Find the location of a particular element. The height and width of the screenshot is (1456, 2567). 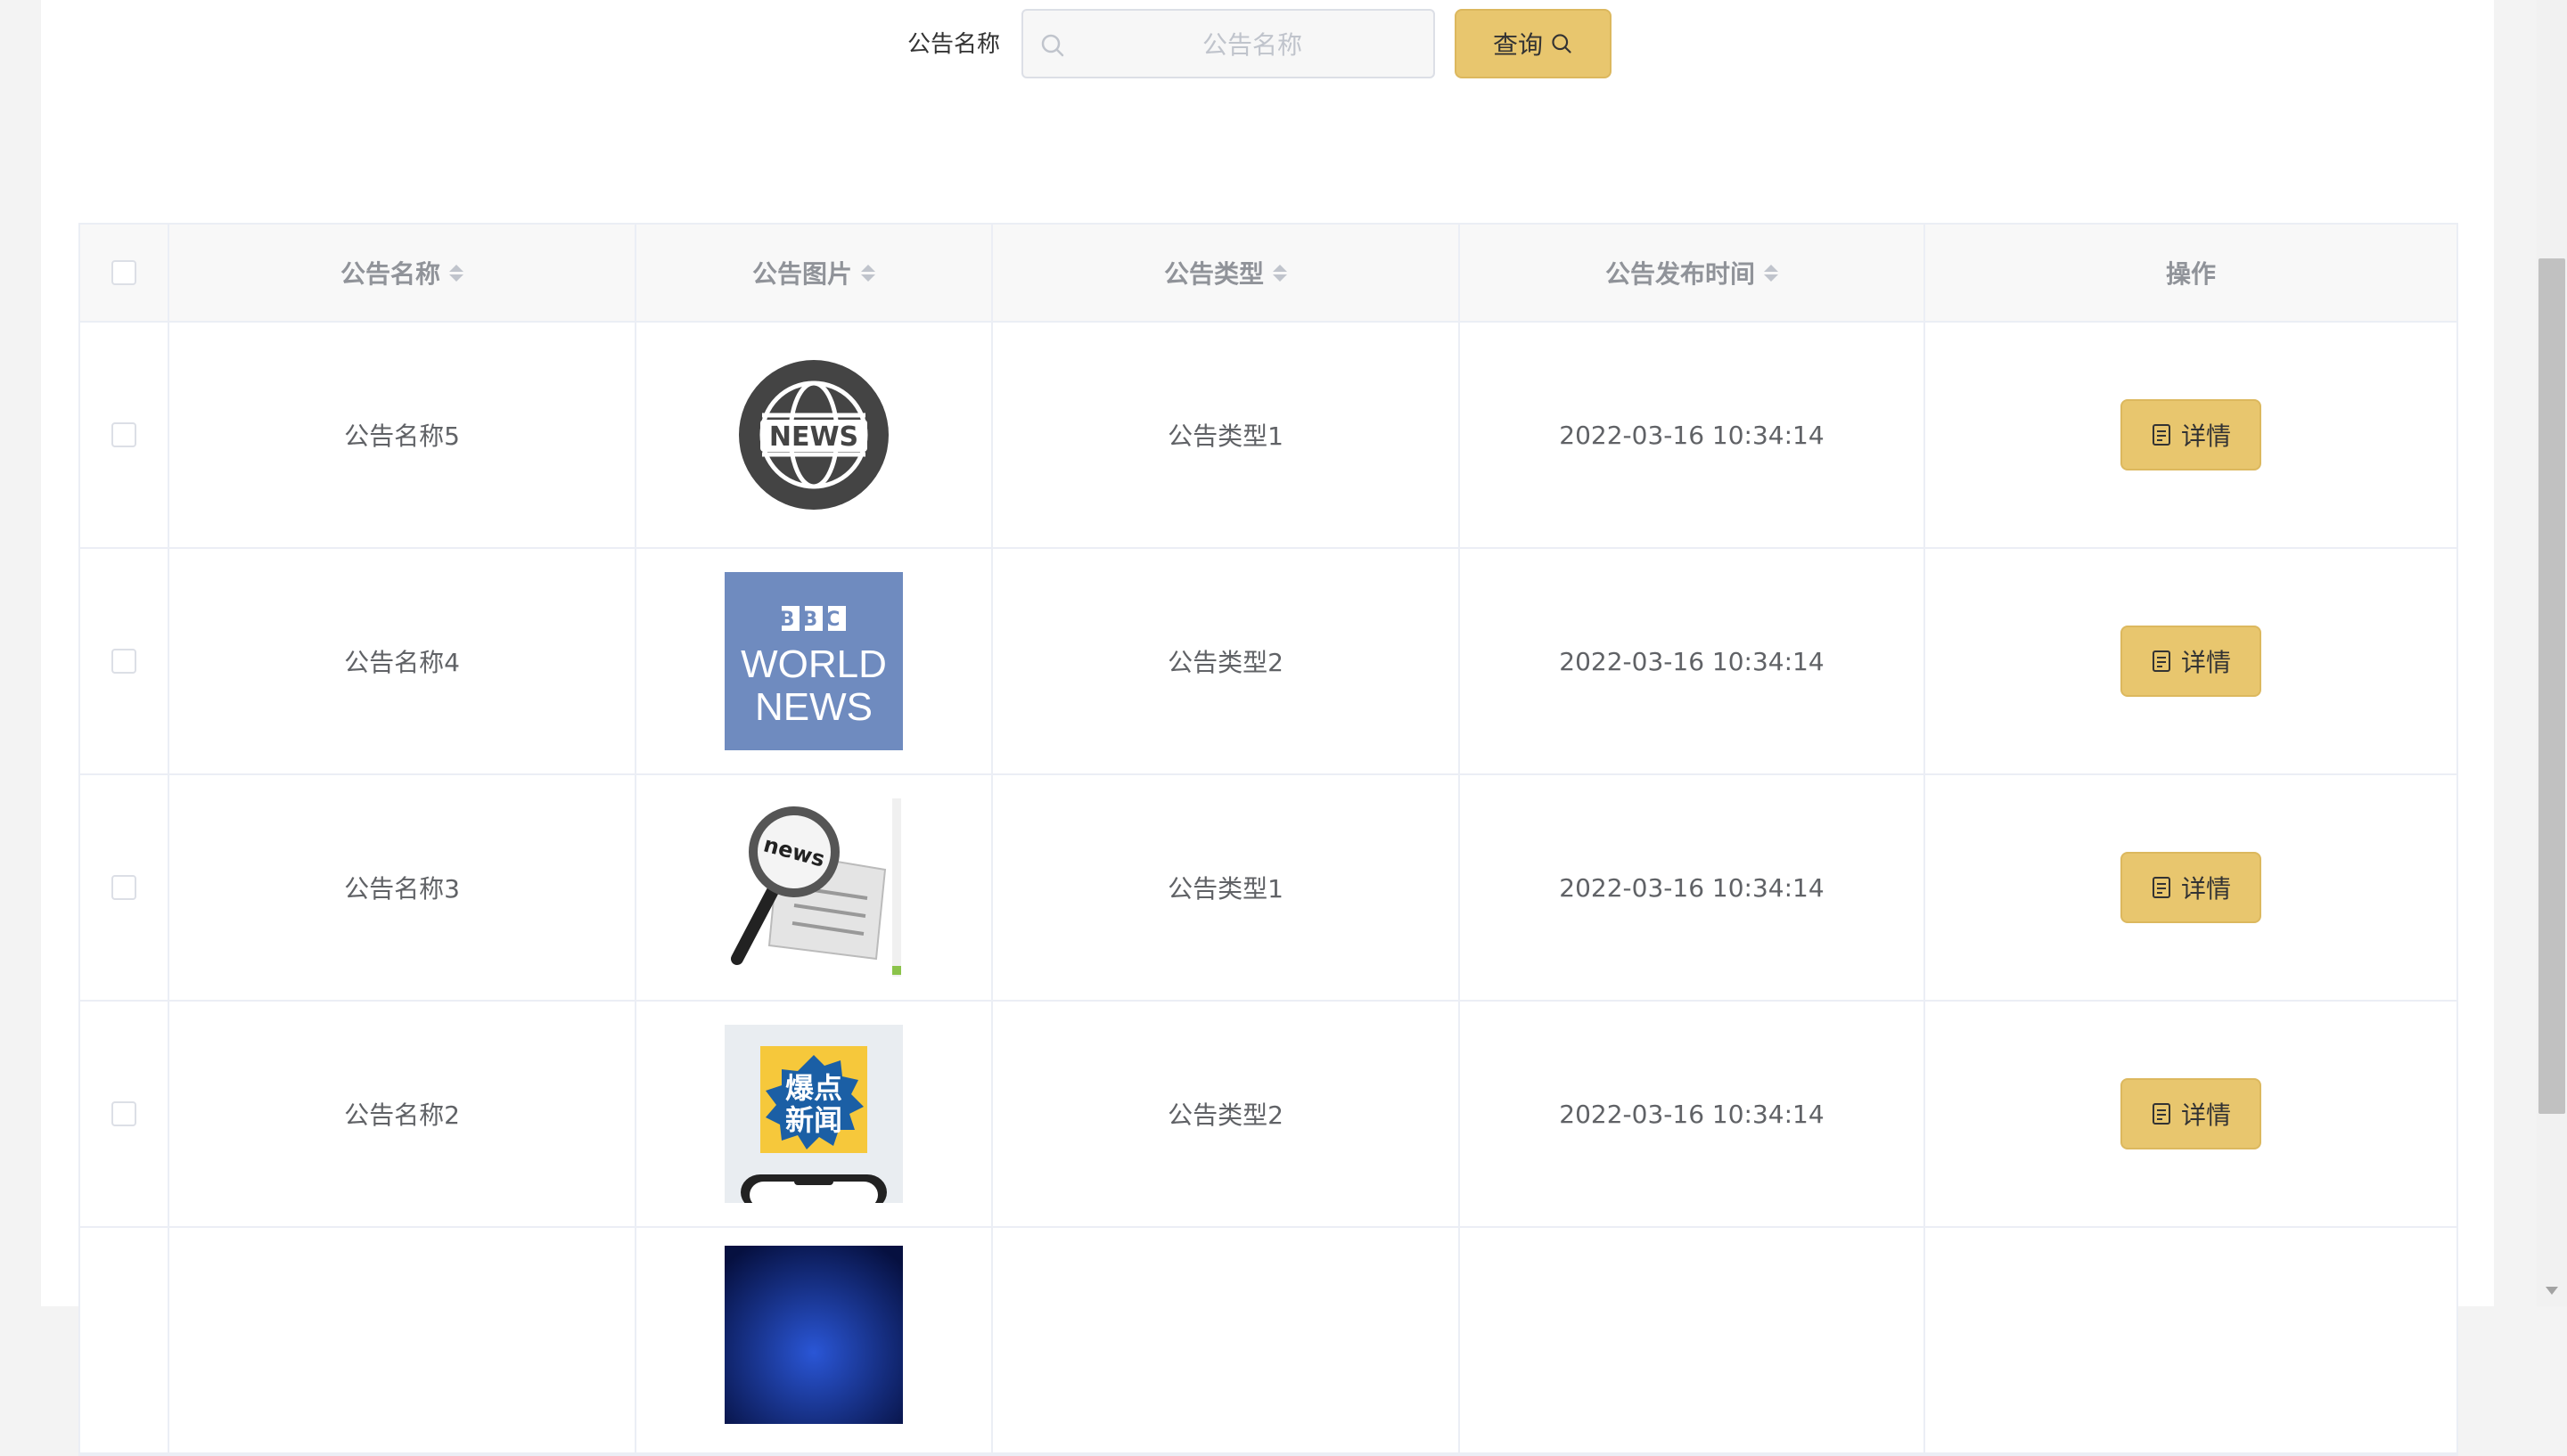

image-cell: news is located at coordinates (815, 887).